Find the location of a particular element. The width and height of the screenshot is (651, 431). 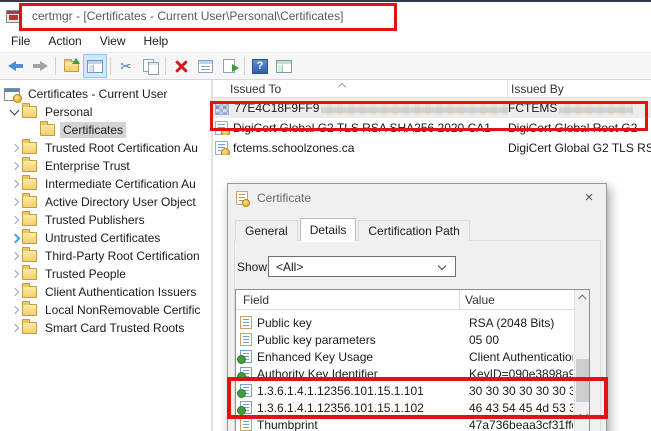

show-dropdown: <All> is located at coordinates (362, 266).